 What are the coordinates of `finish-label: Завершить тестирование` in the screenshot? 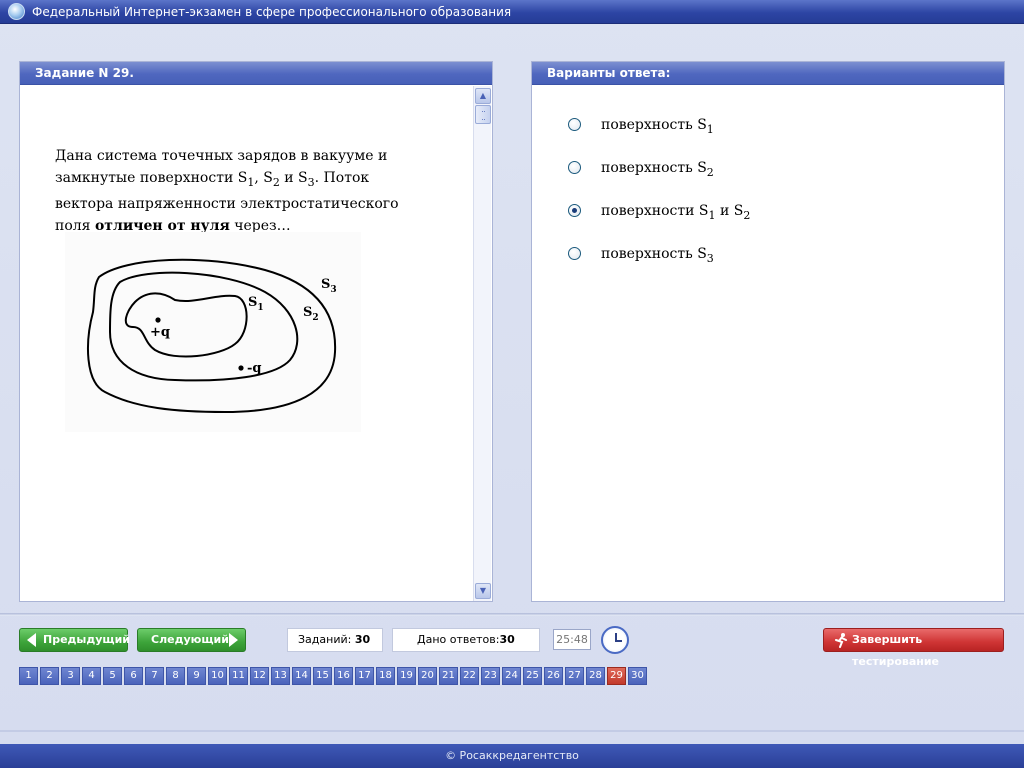 It's located at (896, 650).